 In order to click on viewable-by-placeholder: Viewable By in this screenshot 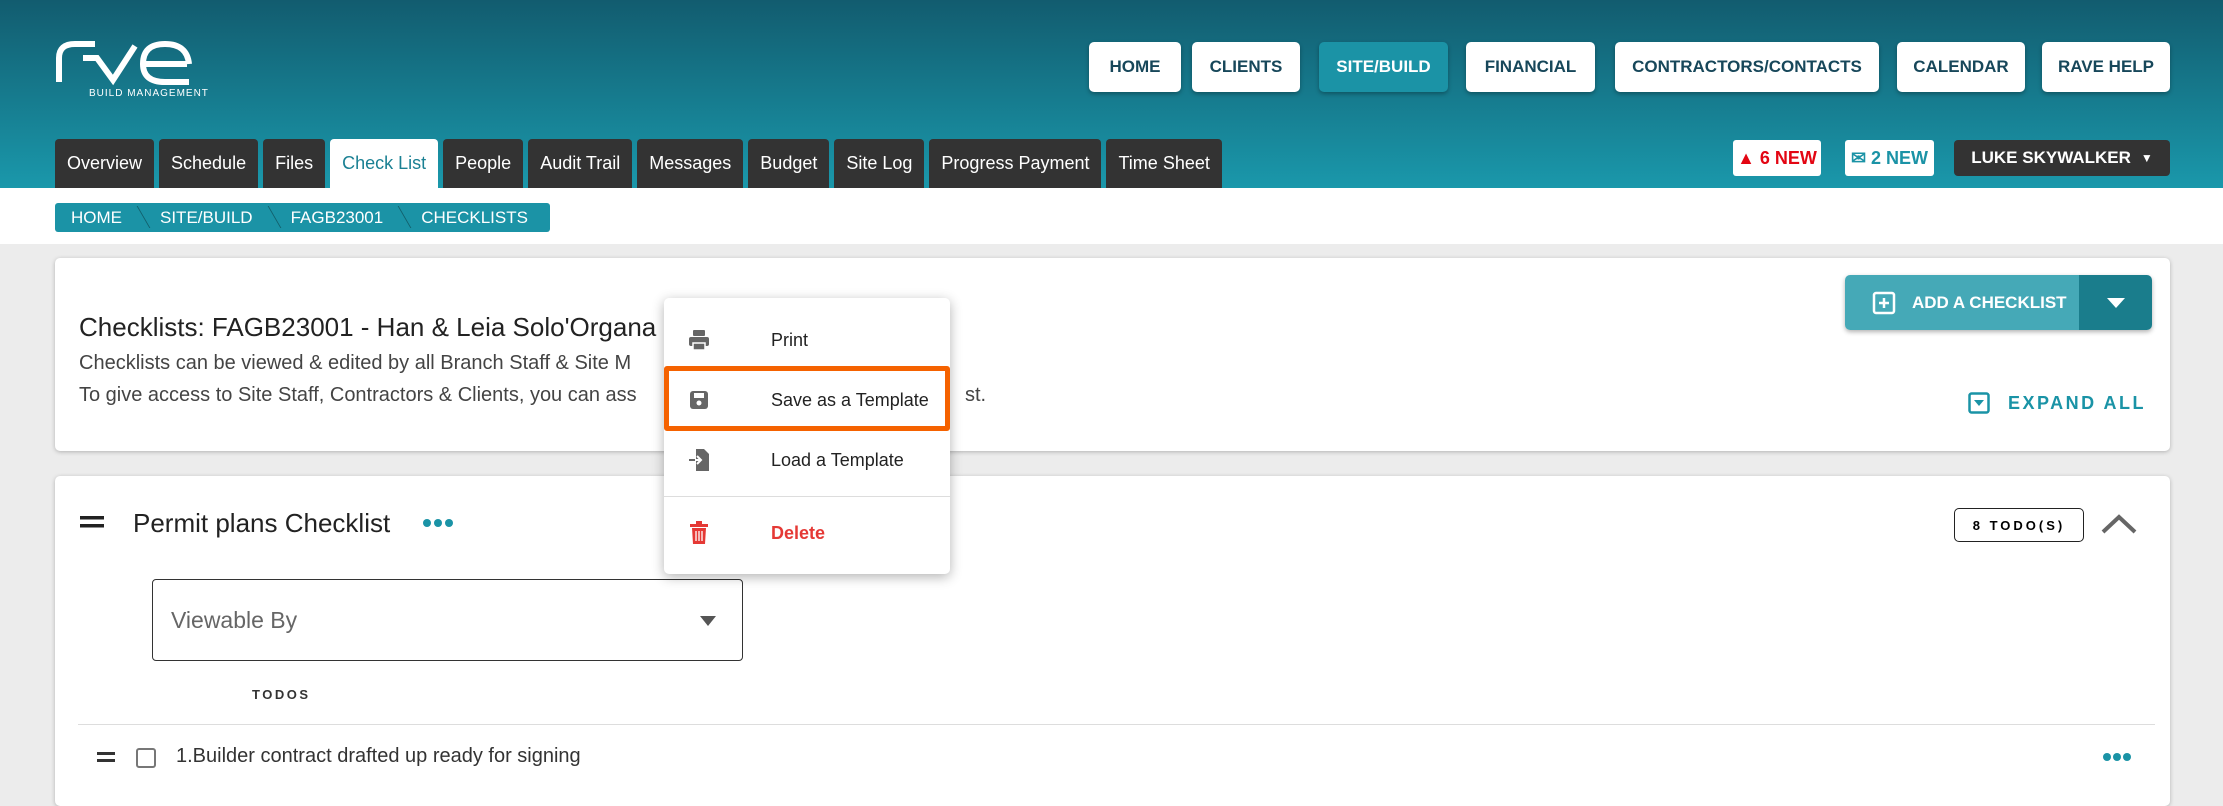, I will do `click(234, 619)`.